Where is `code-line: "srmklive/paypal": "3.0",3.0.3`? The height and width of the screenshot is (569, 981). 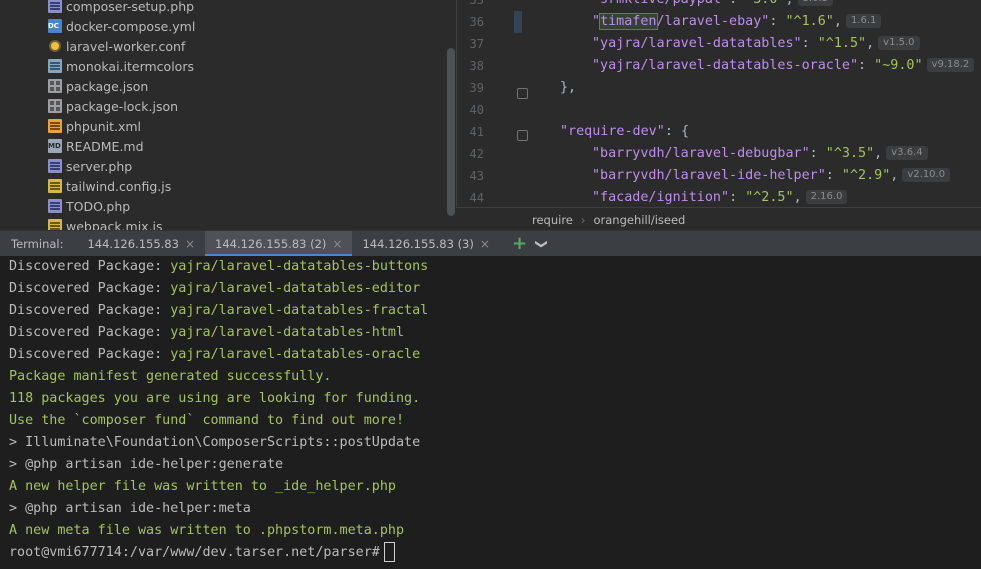
code-line: "srmklive/paypal": "3.0",3.0.3 is located at coordinates (713, 5).